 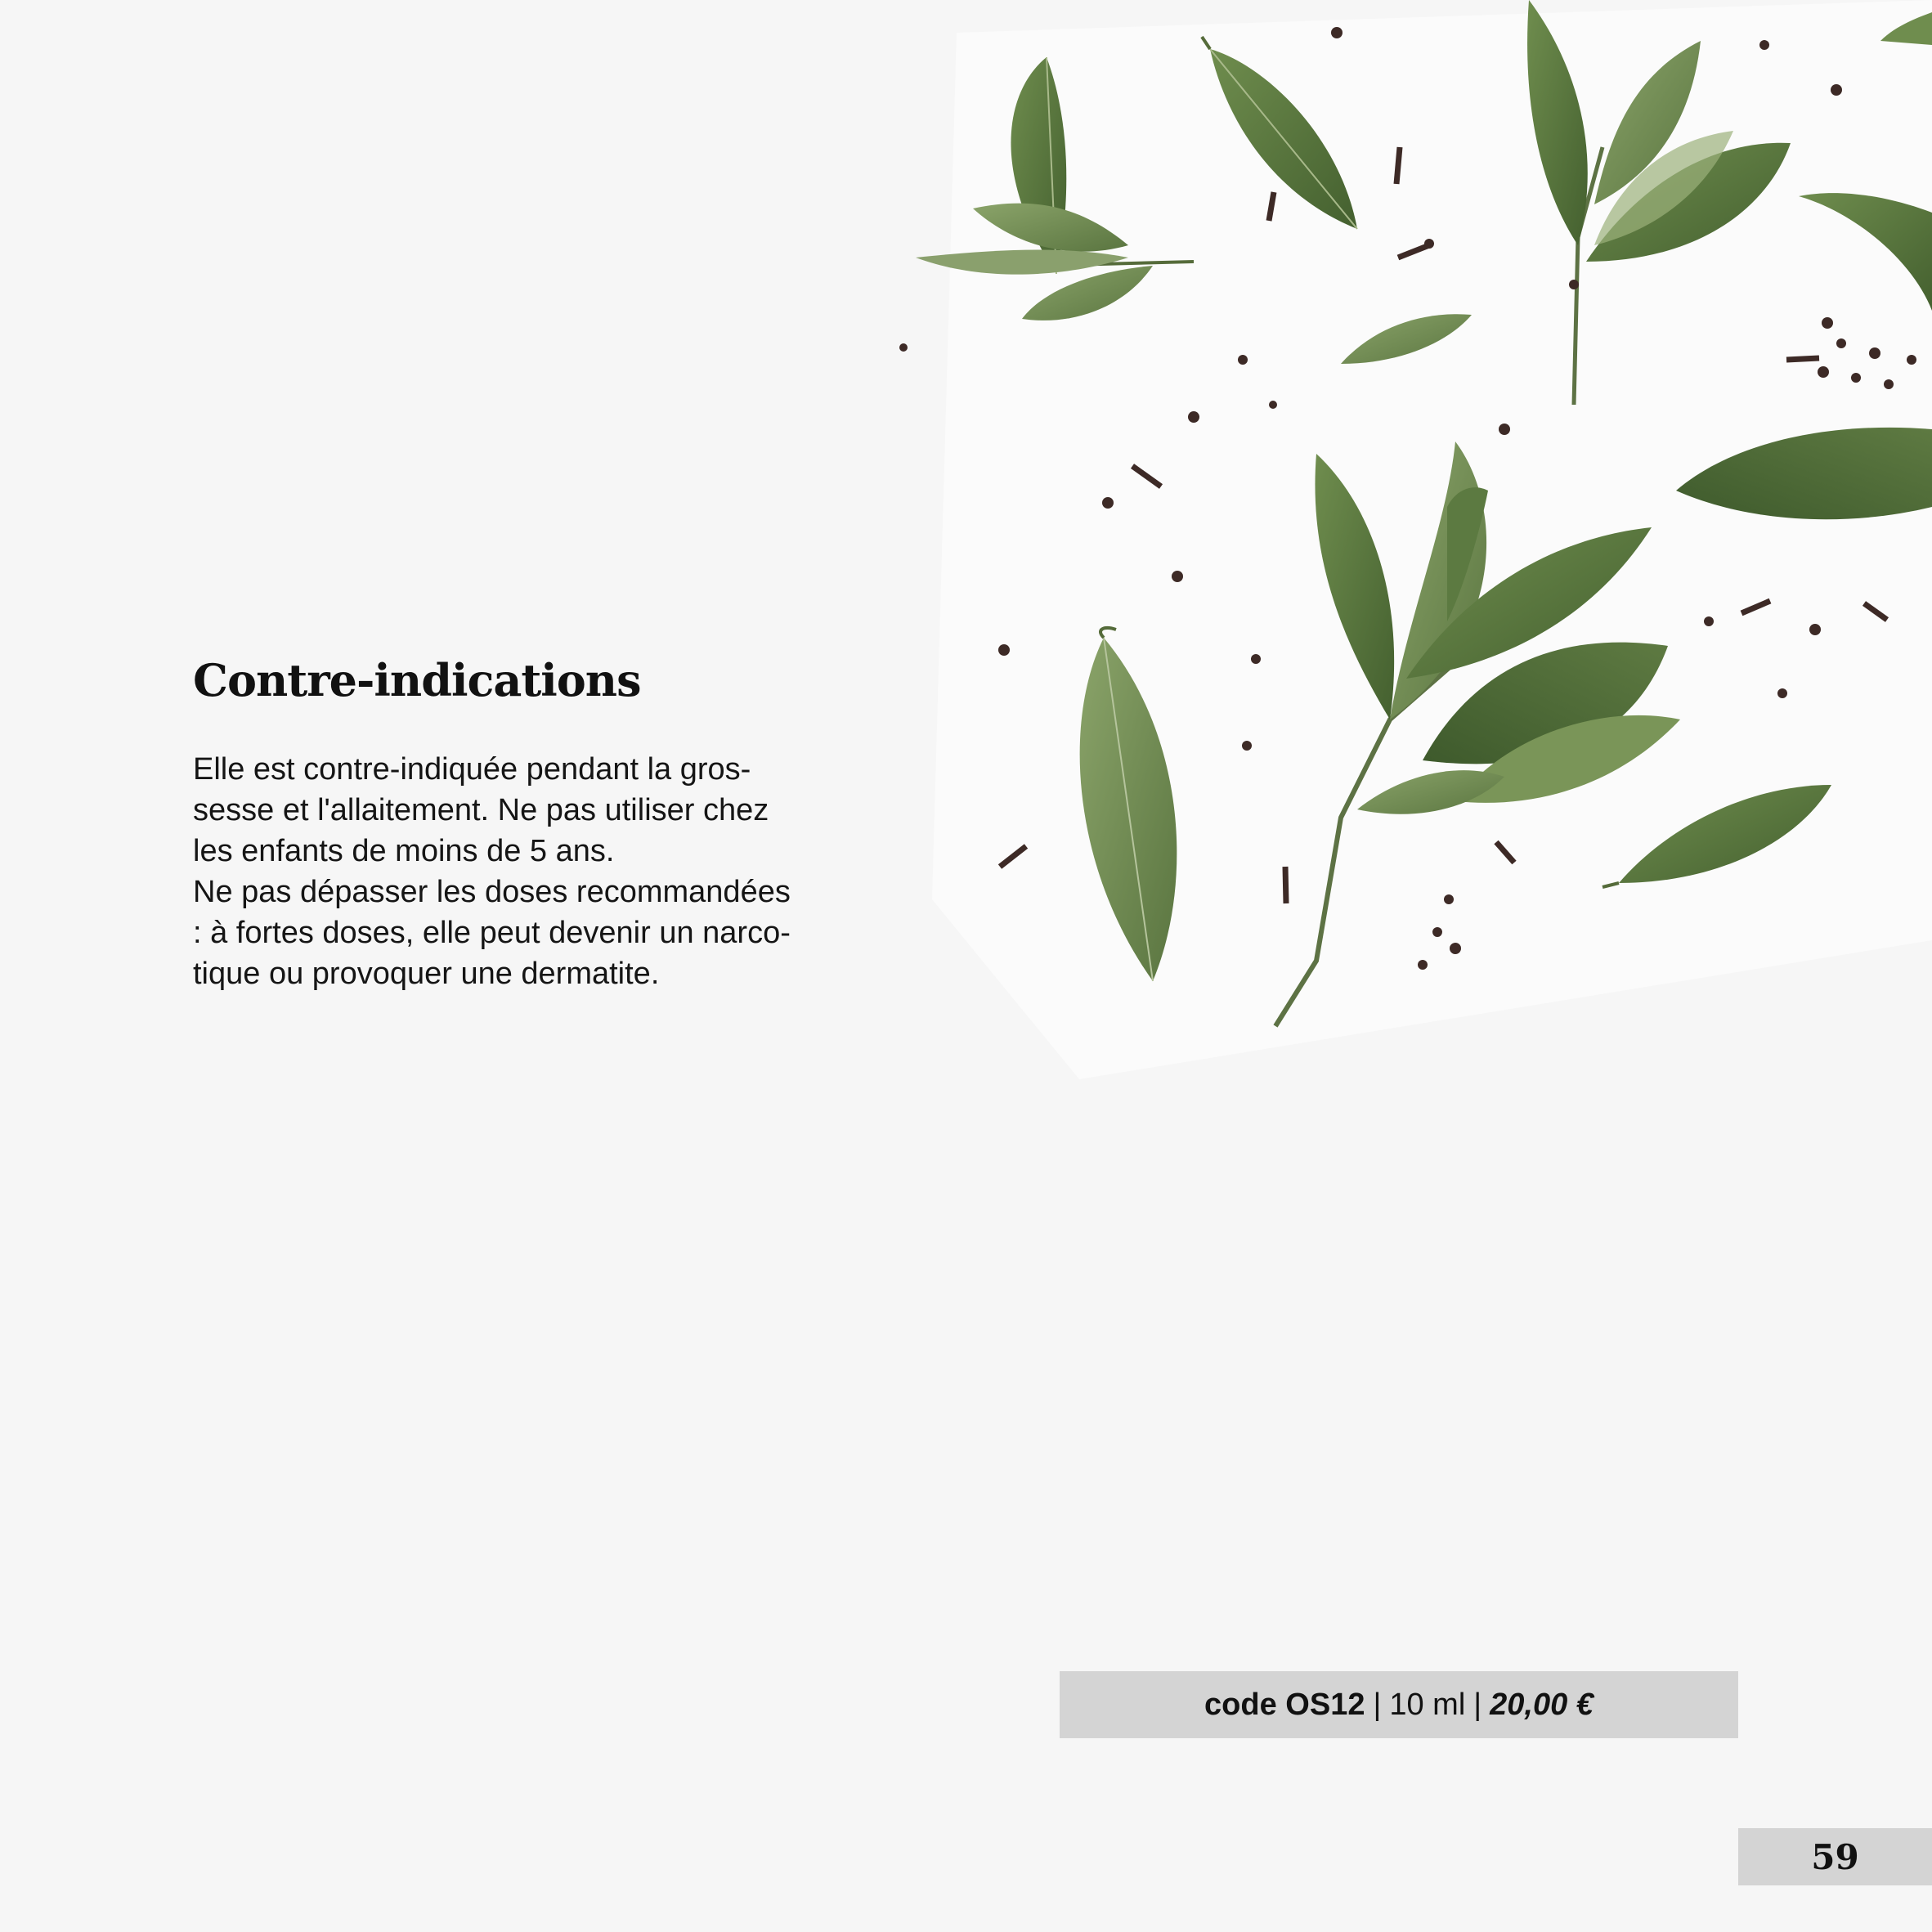 What do you see at coordinates (404, 851) in the screenshot?
I see `paragraph-line: les enfants de moins de 5 ans.` at bounding box center [404, 851].